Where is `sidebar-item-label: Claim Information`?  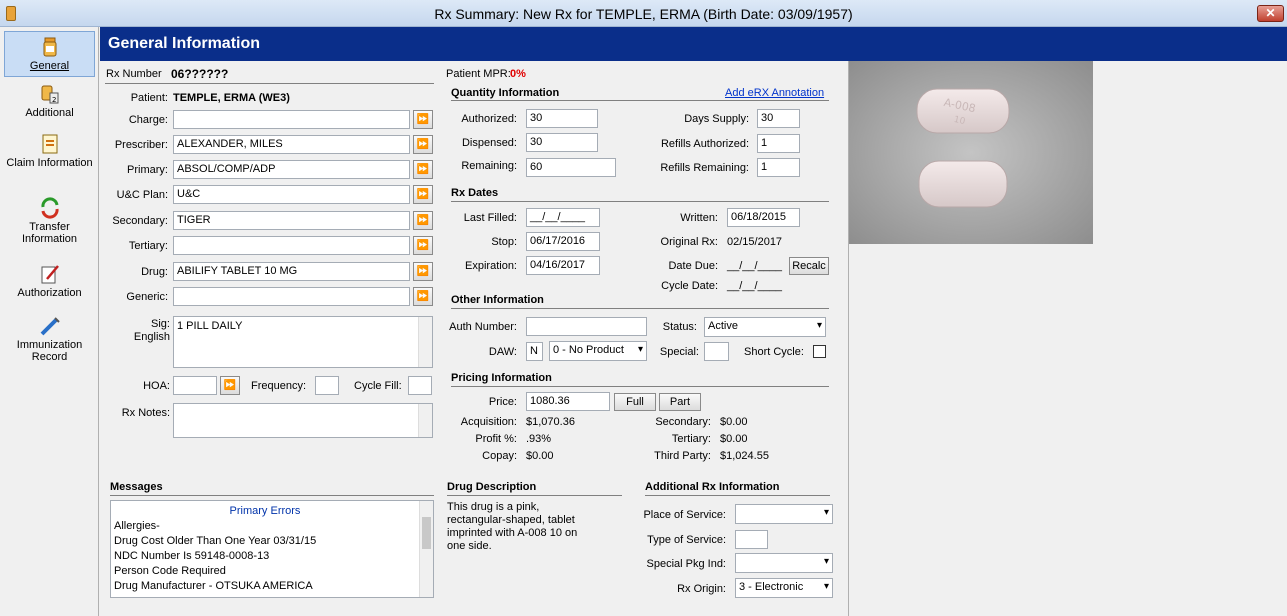
sidebar-item-label: Claim Information is located at coordinates (49, 163).